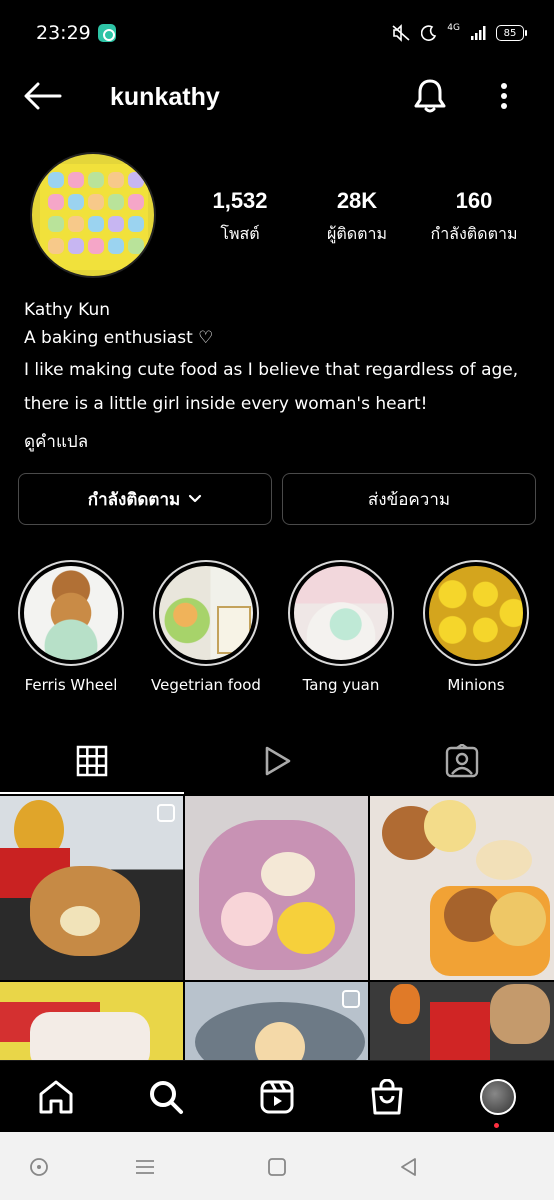 Image resolution: width=554 pixels, height=1200 pixels. I want to click on grid-icon, so click(92, 761).